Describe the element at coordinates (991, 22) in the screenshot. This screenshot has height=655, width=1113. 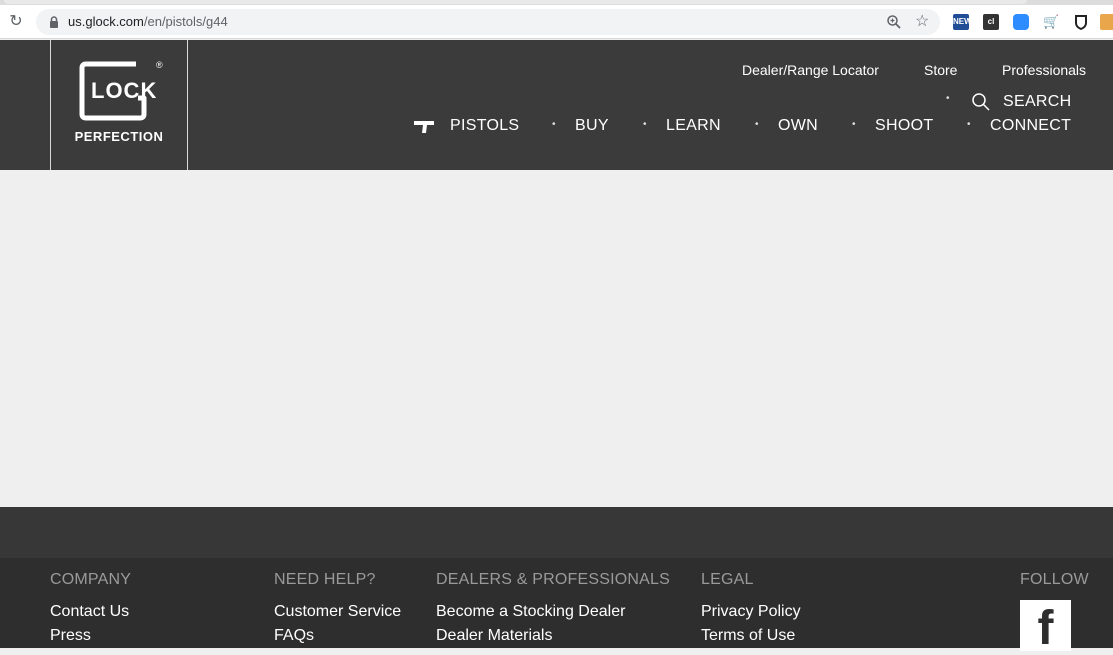
I see `extension-cl-icon: cl` at that location.